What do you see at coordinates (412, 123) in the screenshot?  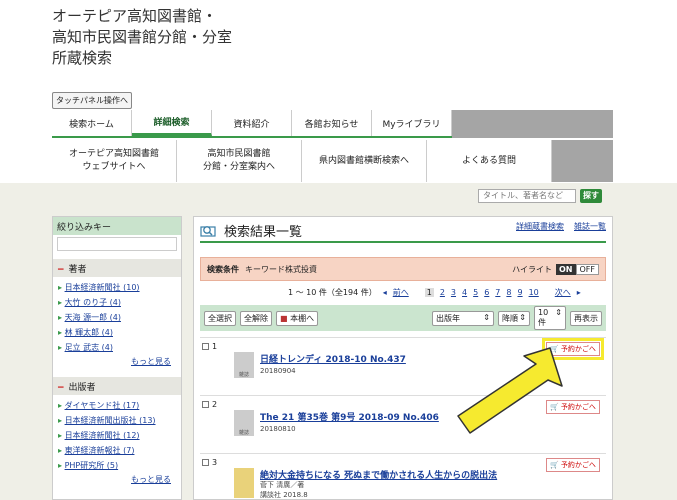 I see `tab-my-library: Myライブラリ` at bounding box center [412, 123].